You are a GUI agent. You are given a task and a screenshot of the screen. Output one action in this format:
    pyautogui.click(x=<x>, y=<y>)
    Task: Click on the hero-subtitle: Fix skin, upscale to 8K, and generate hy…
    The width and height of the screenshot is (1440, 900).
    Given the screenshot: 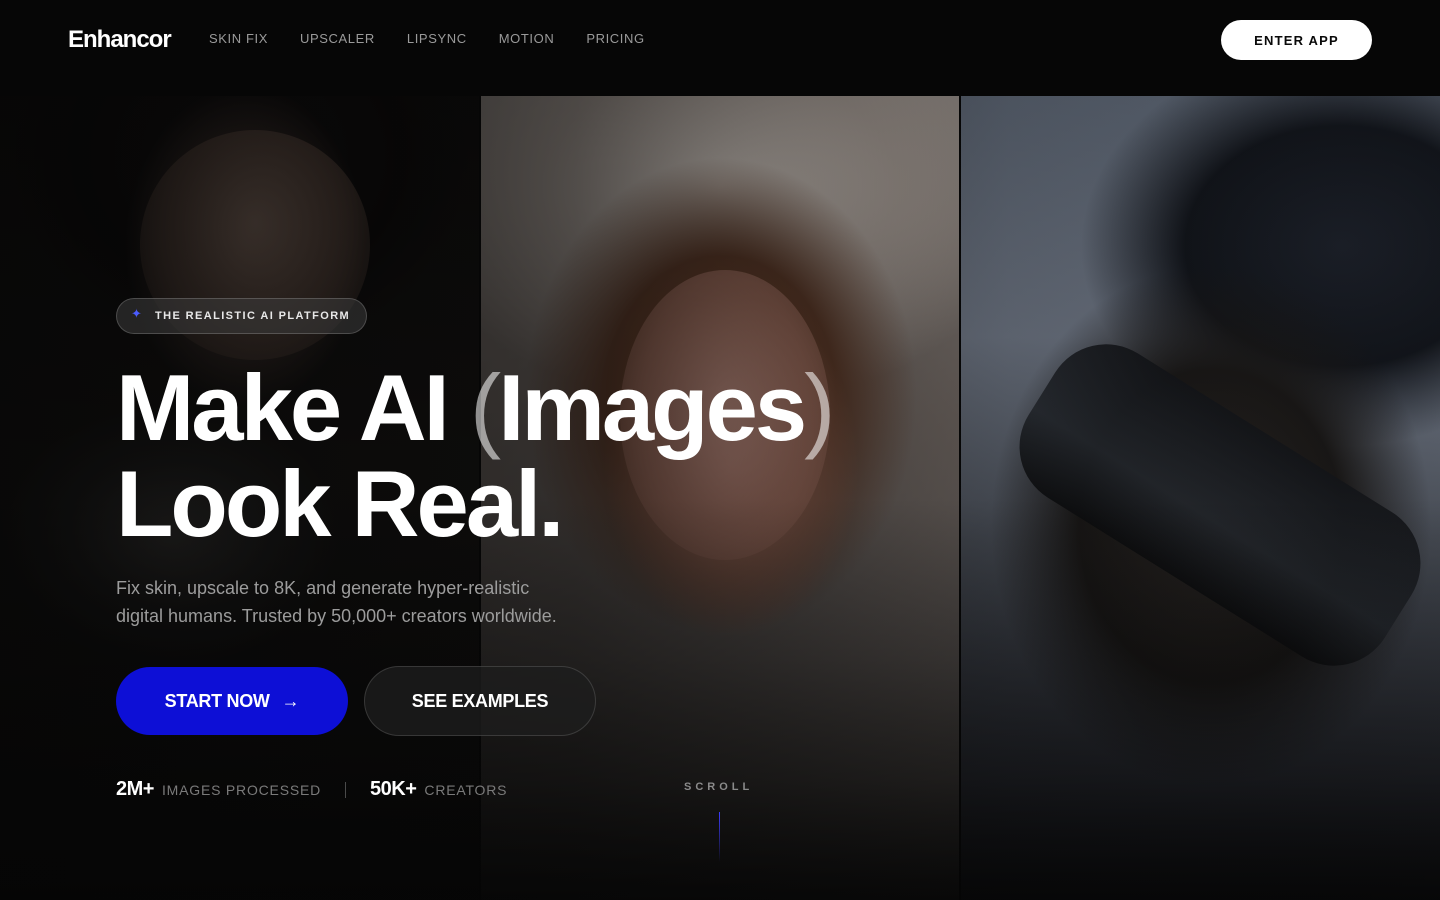 What is the action you would take?
    pyautogui.click(x=336, y=602)
    